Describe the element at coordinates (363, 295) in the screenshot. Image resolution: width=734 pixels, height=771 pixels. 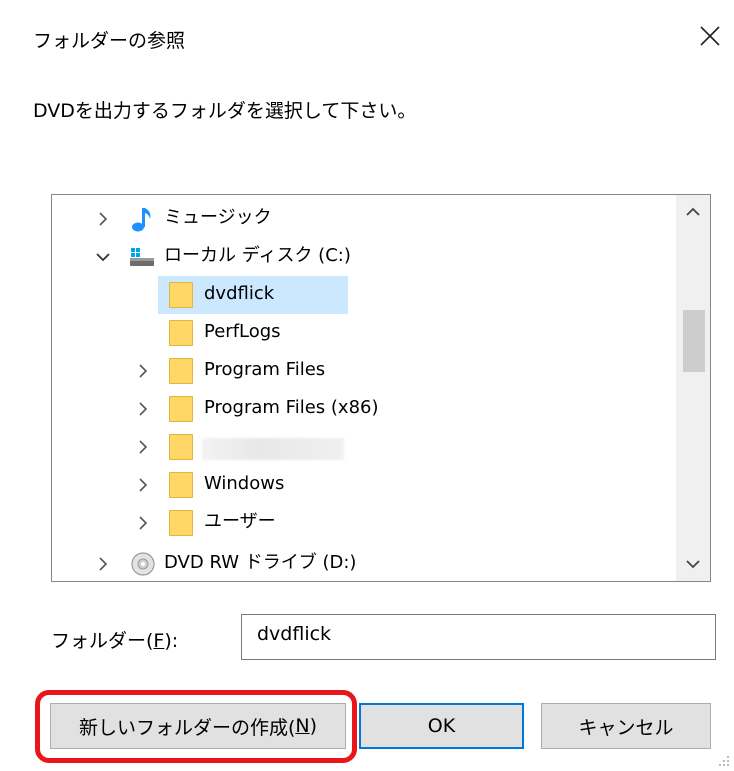
I see `tree-item-dvdflick: dvdflick` at that location.